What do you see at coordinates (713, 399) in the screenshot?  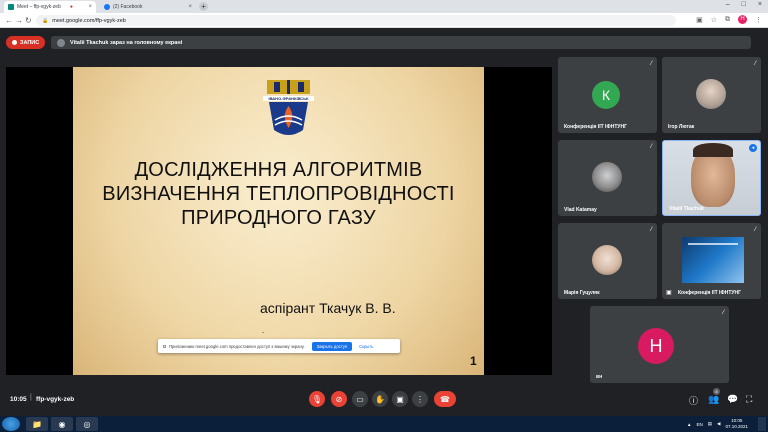 I see `people-icon: 👥` at bounding box center [713, 399].